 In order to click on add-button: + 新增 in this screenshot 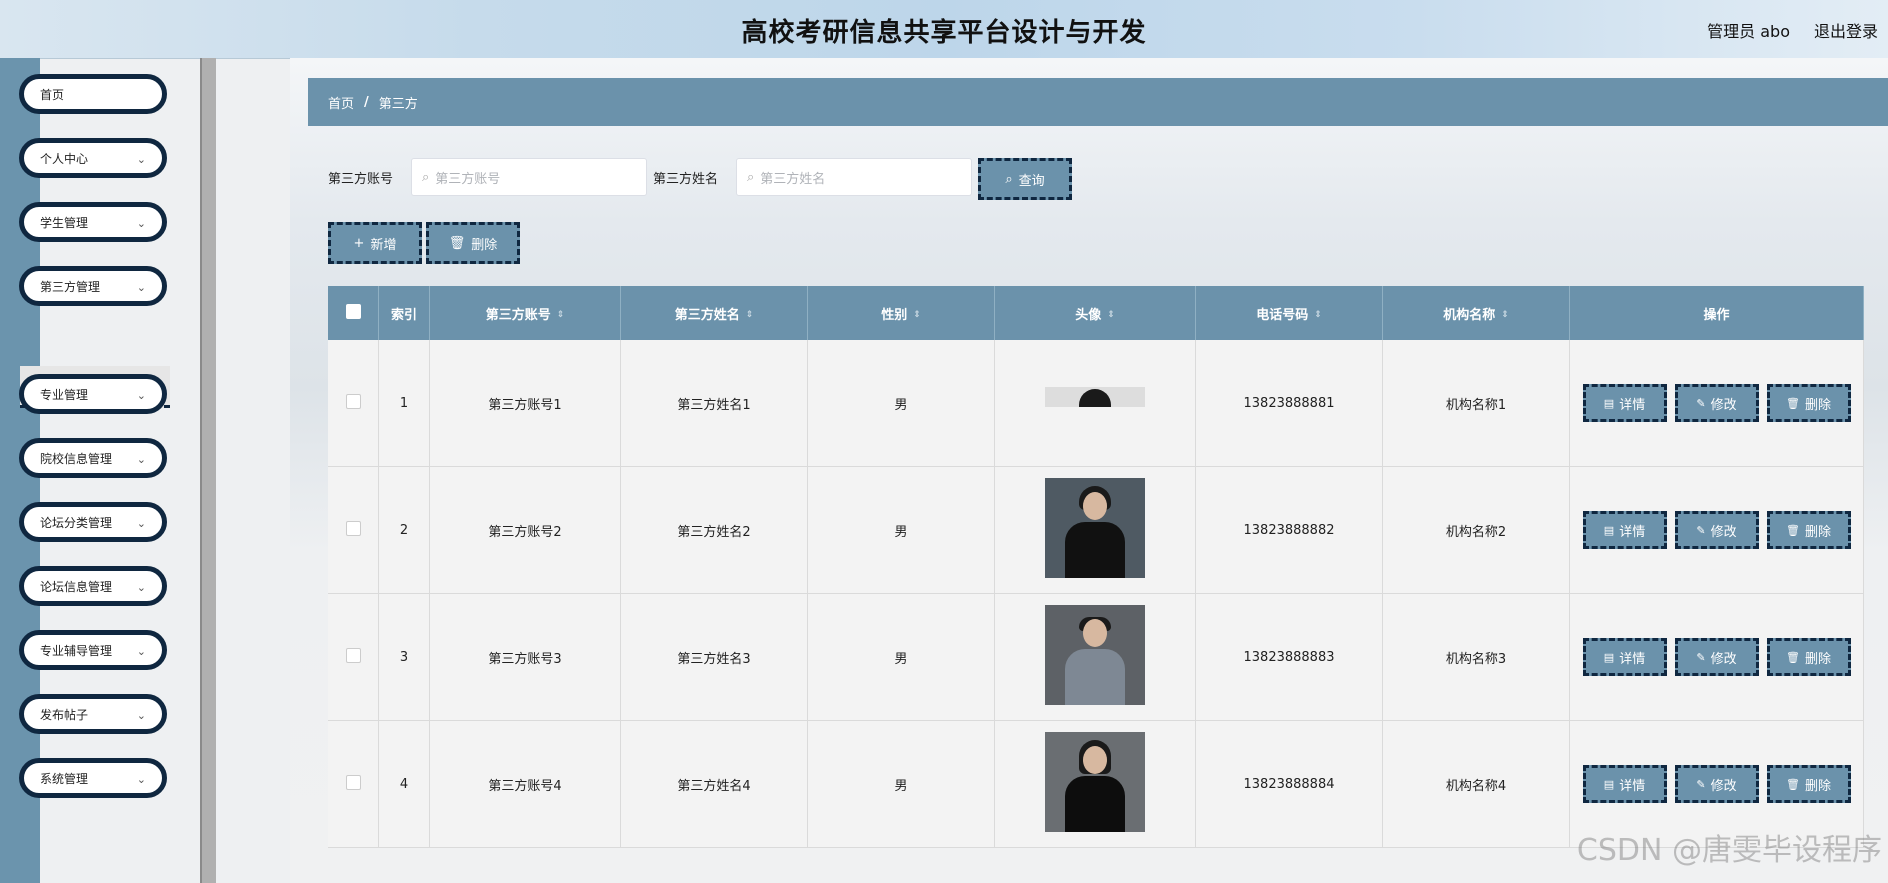, I will do `click(375, 243)`.